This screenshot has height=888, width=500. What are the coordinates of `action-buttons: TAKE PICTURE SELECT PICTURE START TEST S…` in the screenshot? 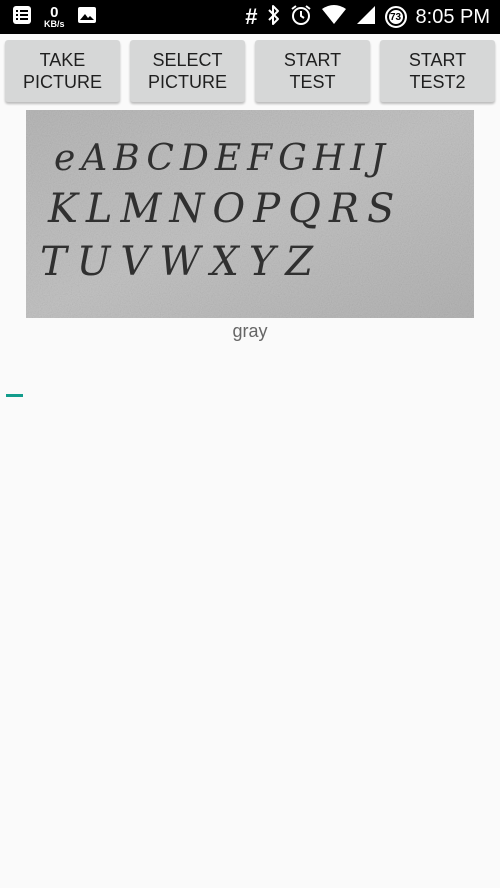 It's located at (250, 71).